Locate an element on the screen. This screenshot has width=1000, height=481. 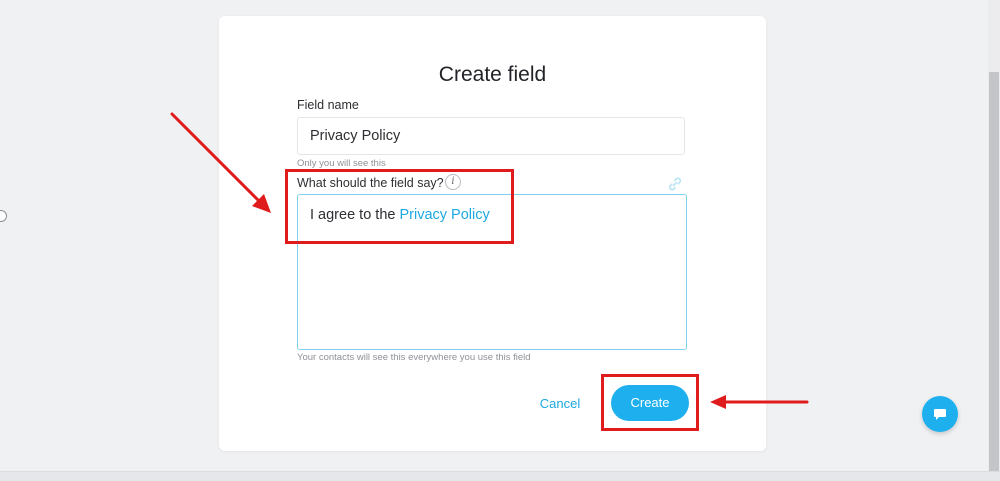
left-edge-handle is located at coordinates (3, 216).